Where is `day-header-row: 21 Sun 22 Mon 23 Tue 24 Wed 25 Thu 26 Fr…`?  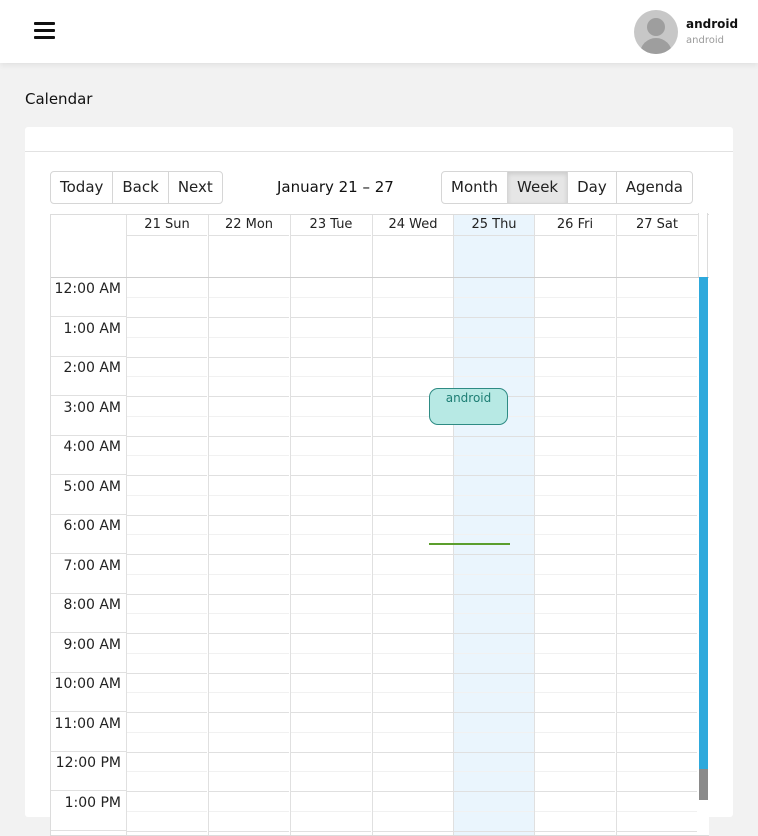
day-header-row: 21 Sun 22 Mon 23 Tue 24 Wed 25 Thu 26 Fr… is located at coordinates (380, 246).